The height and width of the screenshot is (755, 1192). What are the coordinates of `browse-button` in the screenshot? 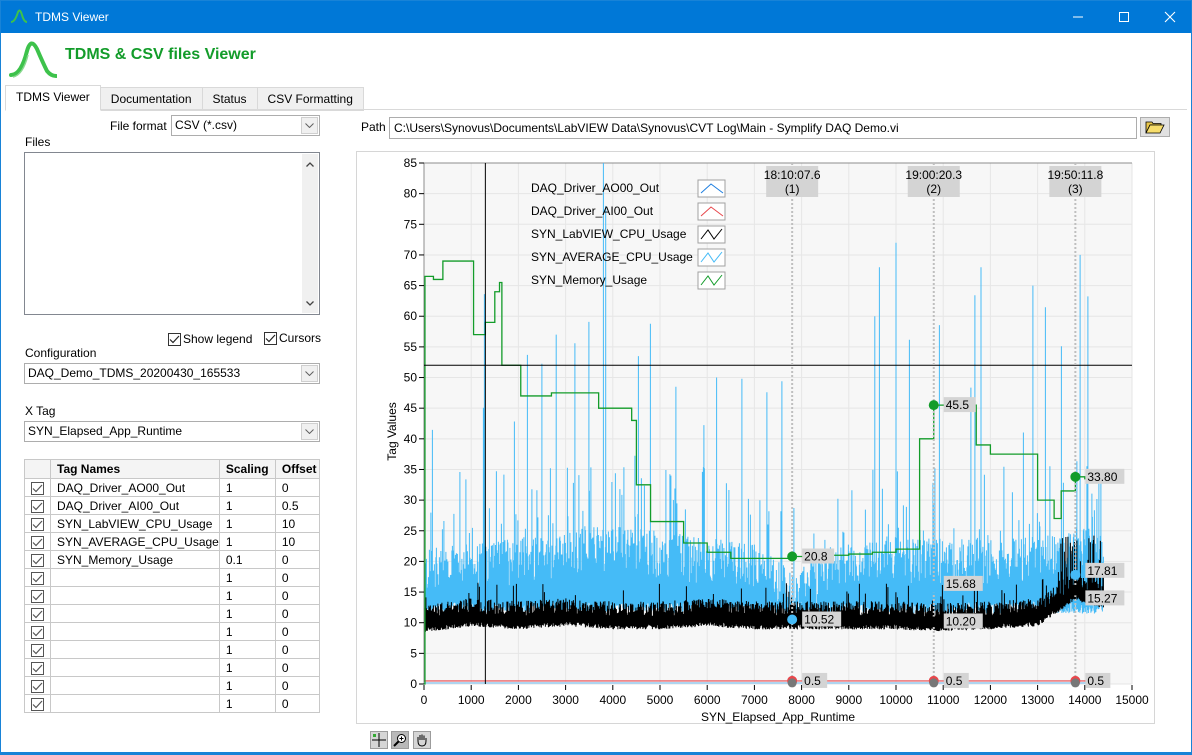 It's located at (1155, 127).